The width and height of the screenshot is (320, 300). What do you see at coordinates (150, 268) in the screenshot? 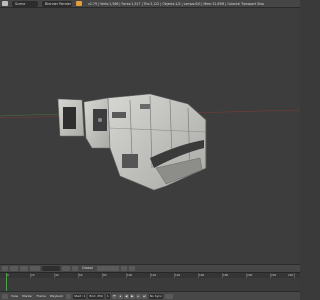
I see `view3d-header: Global` at bounding box center [150, 268].